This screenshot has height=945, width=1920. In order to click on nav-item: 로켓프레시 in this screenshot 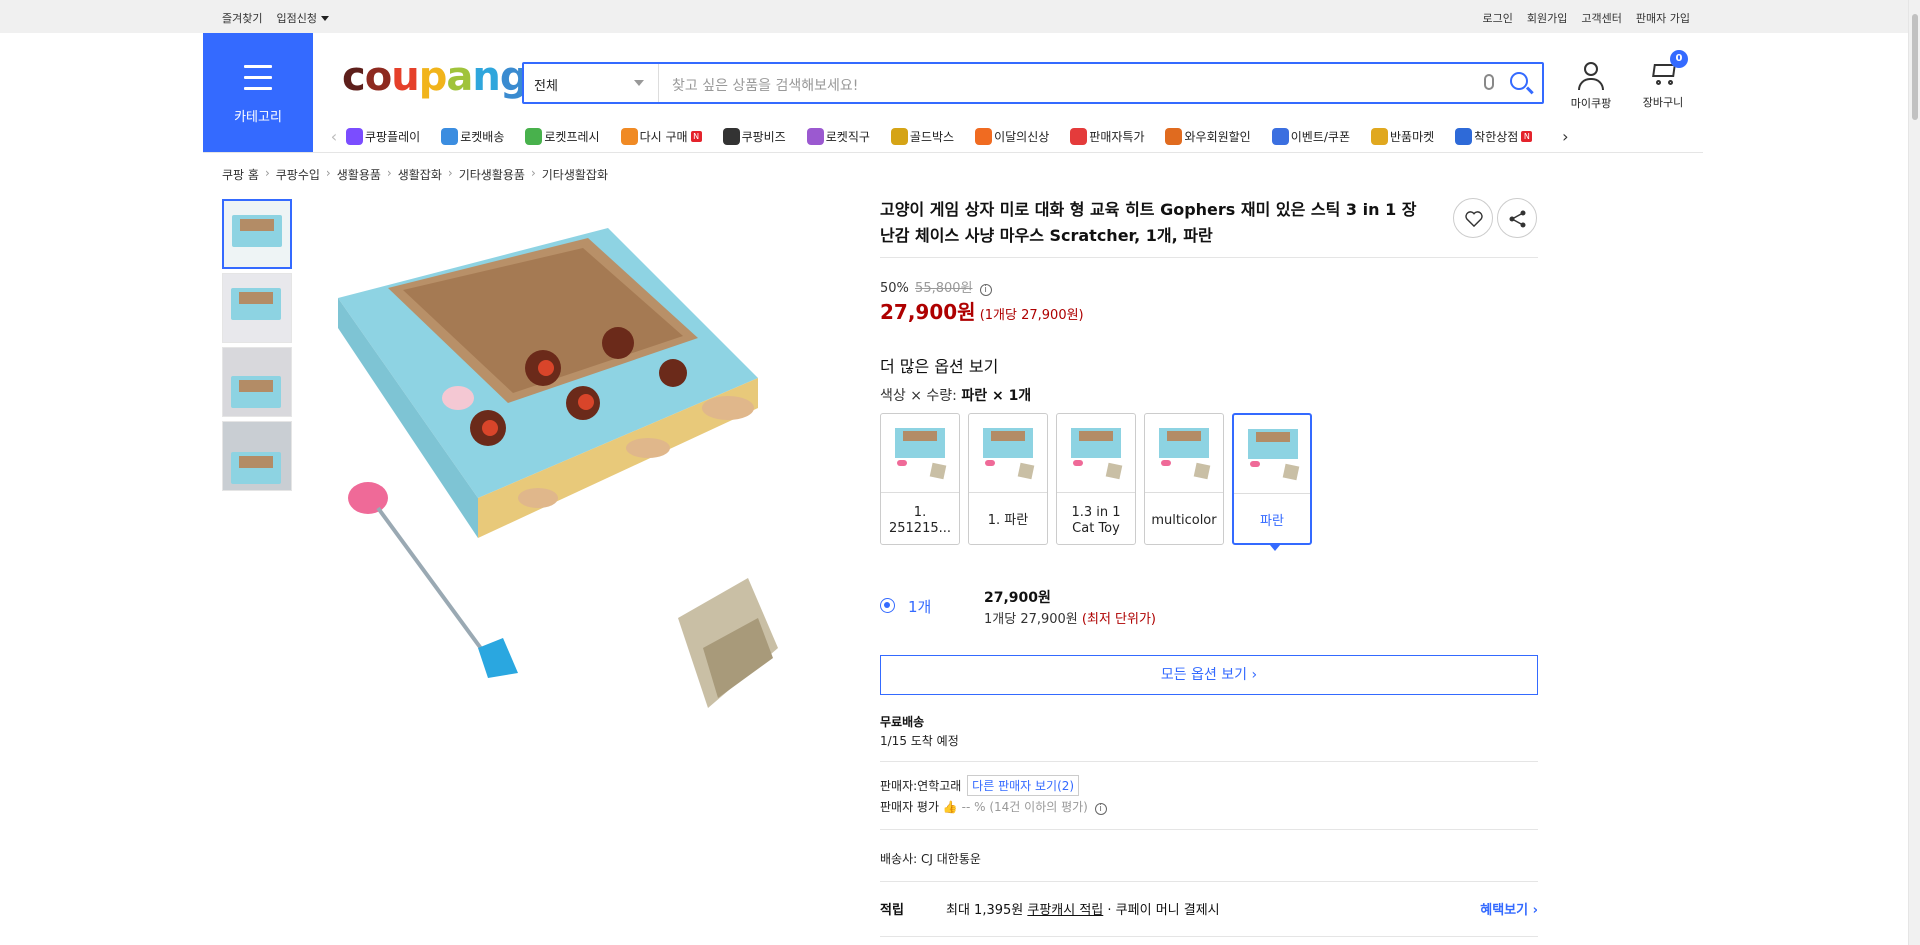, I will do `click(562, 136)`.